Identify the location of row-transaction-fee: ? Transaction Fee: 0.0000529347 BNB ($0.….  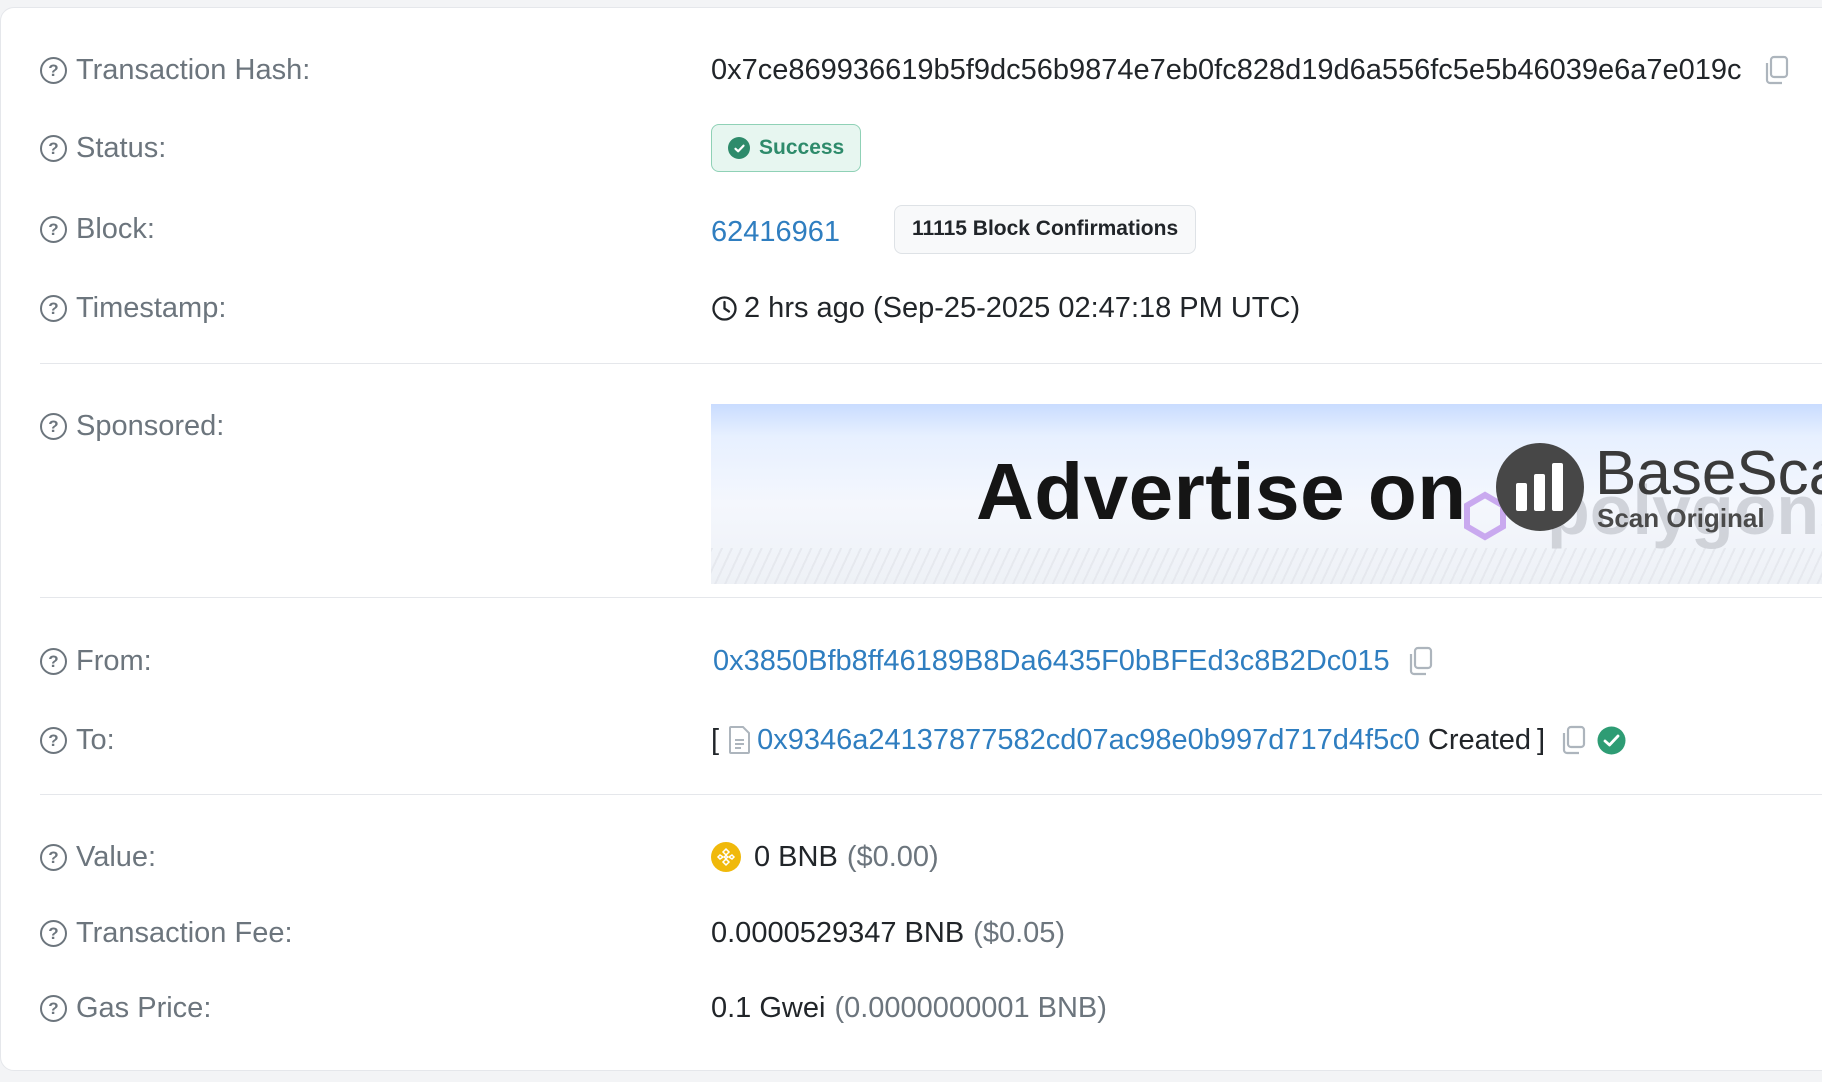
(931, 933).